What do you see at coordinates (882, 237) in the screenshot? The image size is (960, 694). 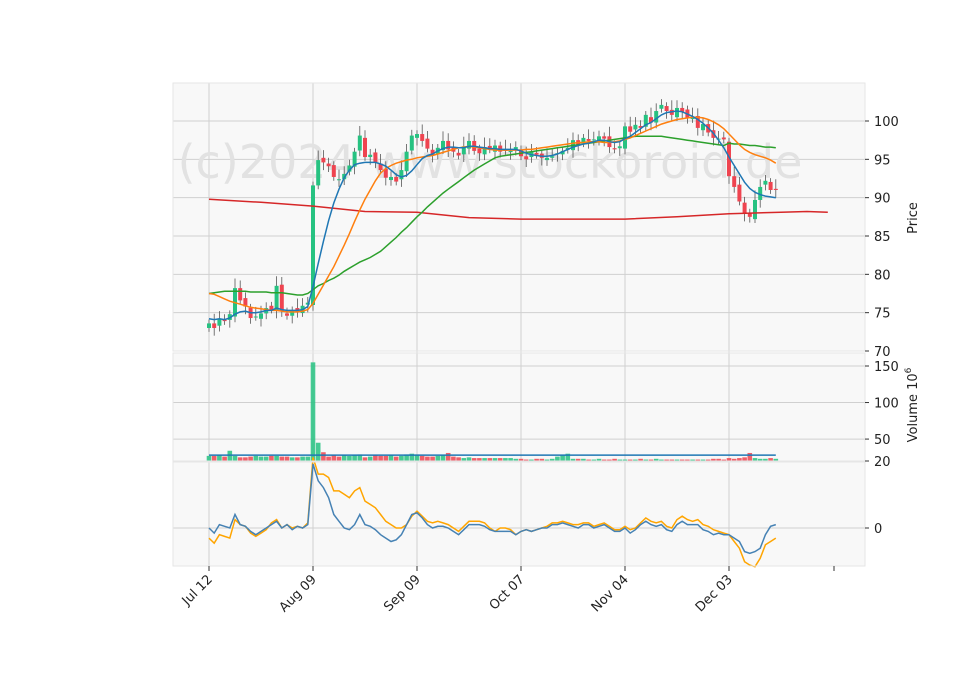 I see `price-axis-tick-label: 85` at bounding box center [882, 237].